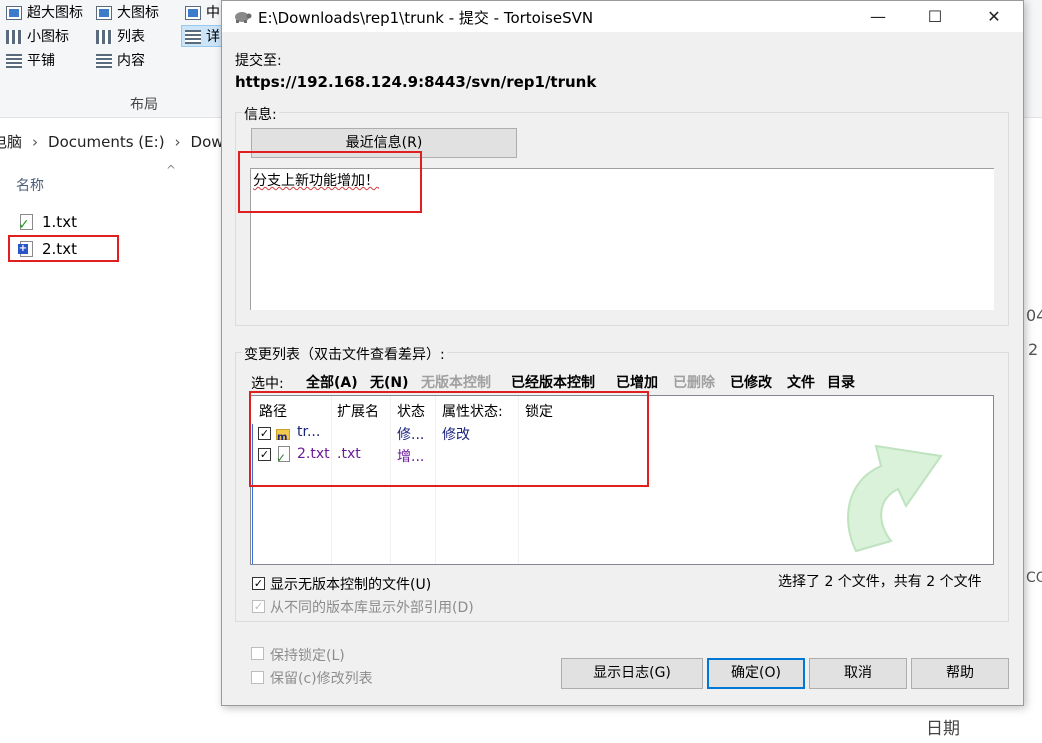 The height and width of the screenshot is (743, 1042). Describe the element at coordinates (350, 584) in the screenshot. I see `show-unversioned-label: 显示无版本控制的文件(U)` at that location.